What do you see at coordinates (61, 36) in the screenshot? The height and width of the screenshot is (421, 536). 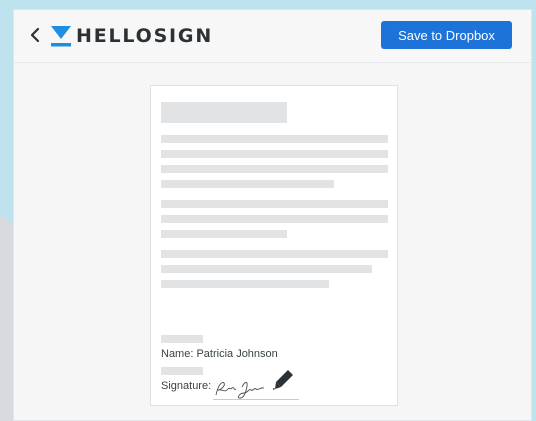 I see `hellosign-logo-icon` at bounding box center [61, 36].